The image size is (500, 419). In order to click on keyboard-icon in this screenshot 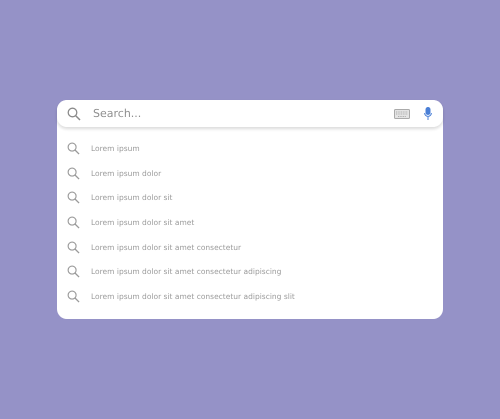, I will do `click(402, 113)`.